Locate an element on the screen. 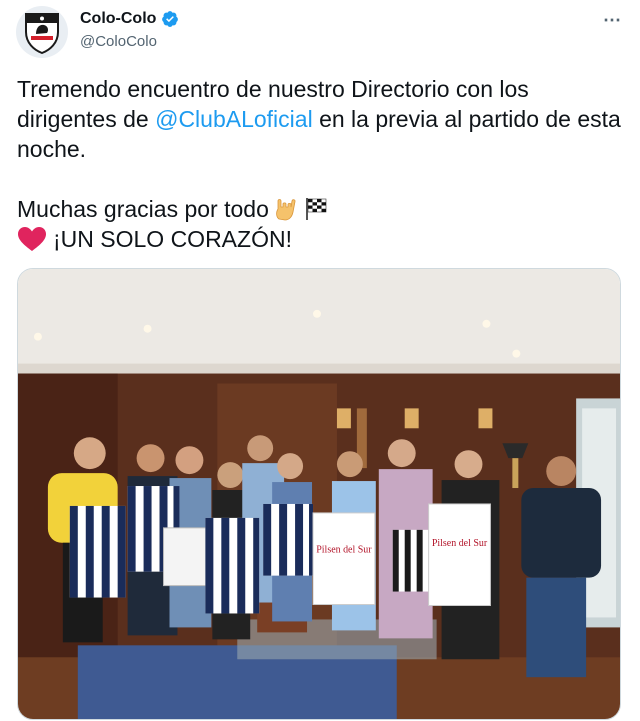 This screenshot has height=721, width=640. tweet-text-part: Muchas gracias por todo is located at coordinates (143, 209).